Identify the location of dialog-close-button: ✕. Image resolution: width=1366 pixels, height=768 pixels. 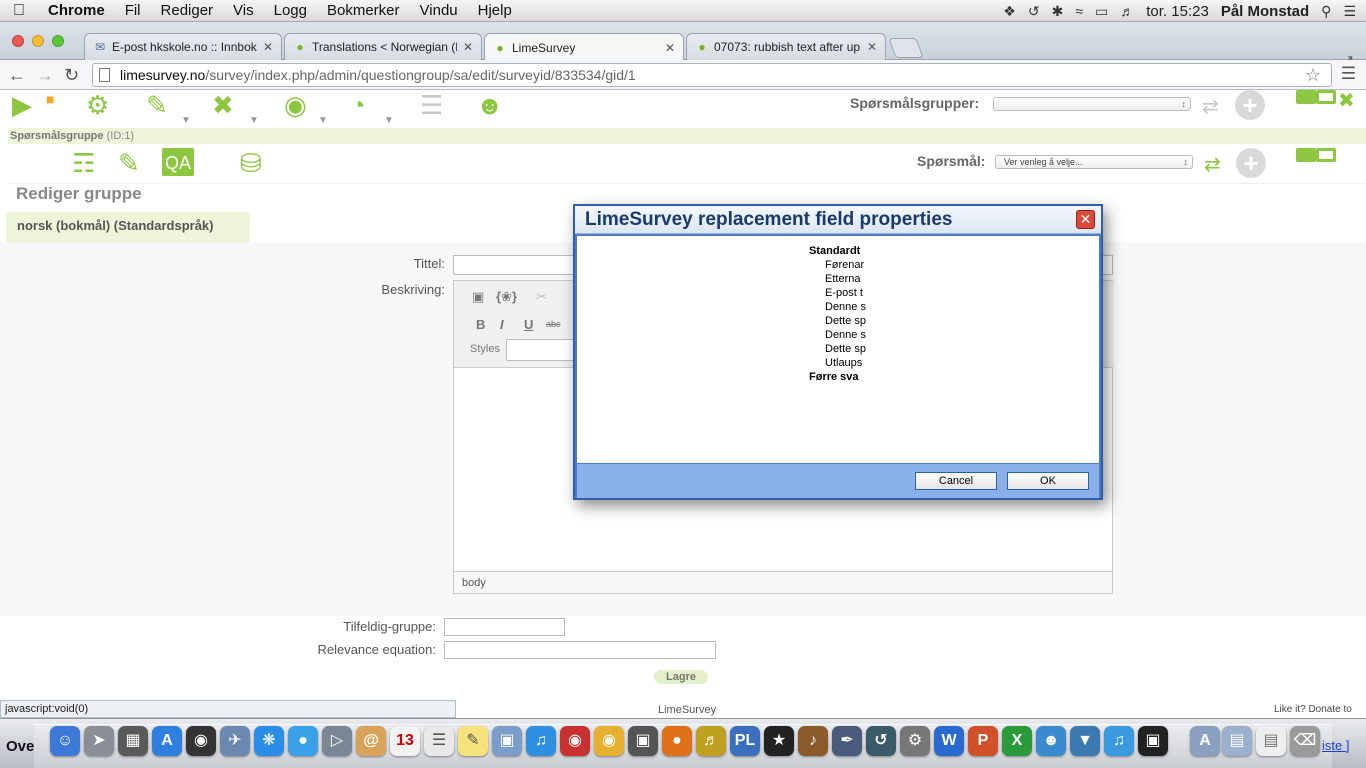
(1085, 219).